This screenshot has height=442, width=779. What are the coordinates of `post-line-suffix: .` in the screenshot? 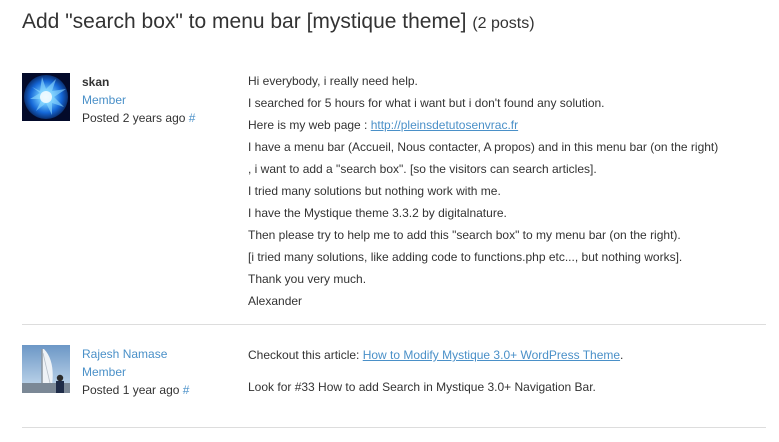 It's located at (622, 355).